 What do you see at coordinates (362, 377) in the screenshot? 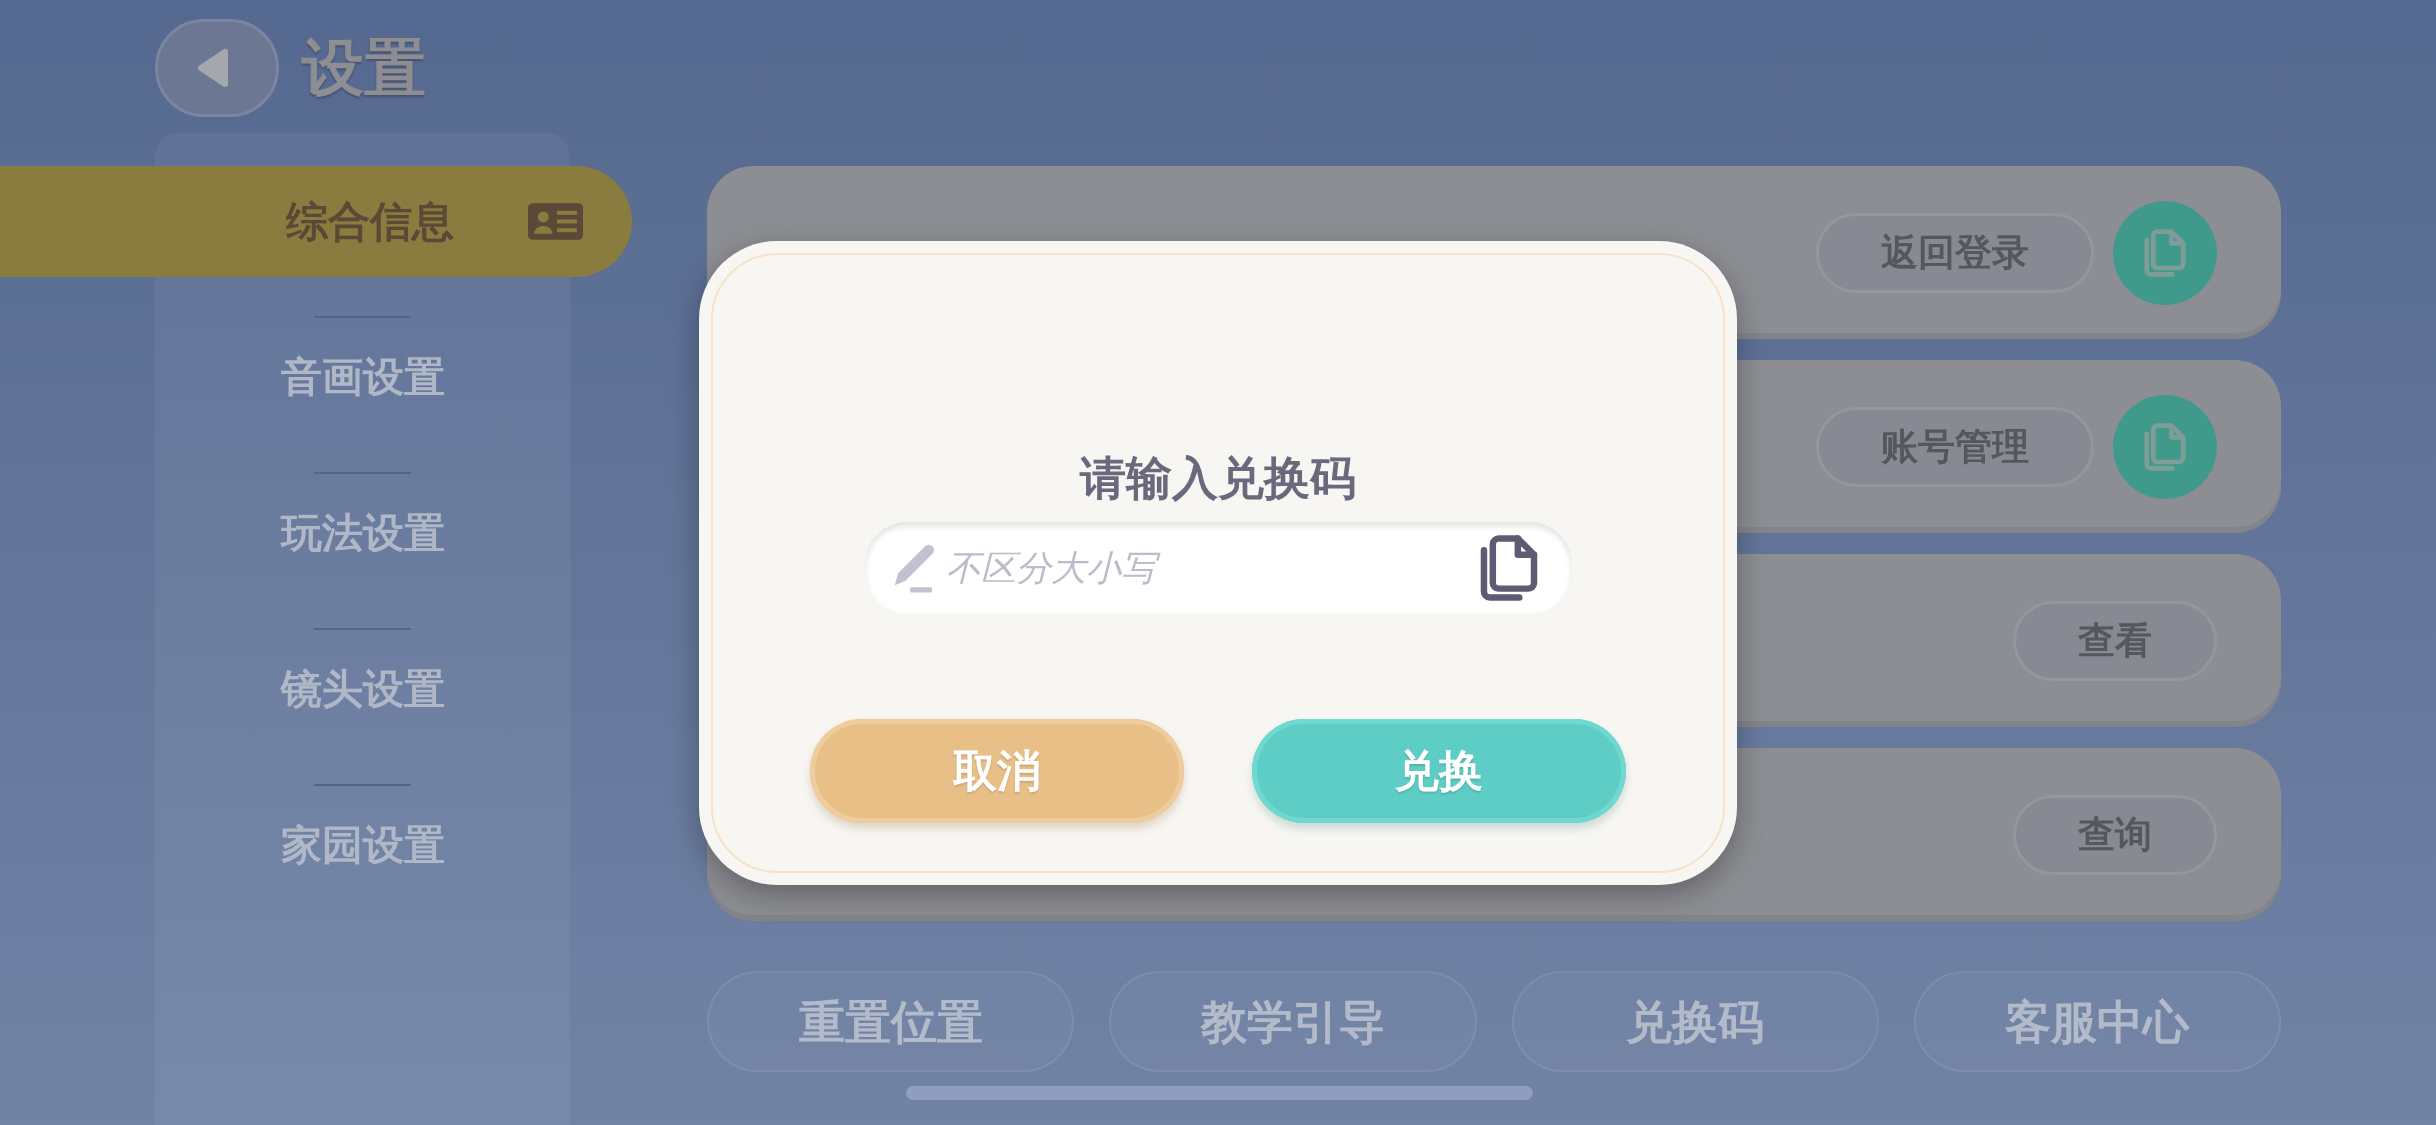
I see `sidebar-item: 音画设置` at bounding box center [362, 377].